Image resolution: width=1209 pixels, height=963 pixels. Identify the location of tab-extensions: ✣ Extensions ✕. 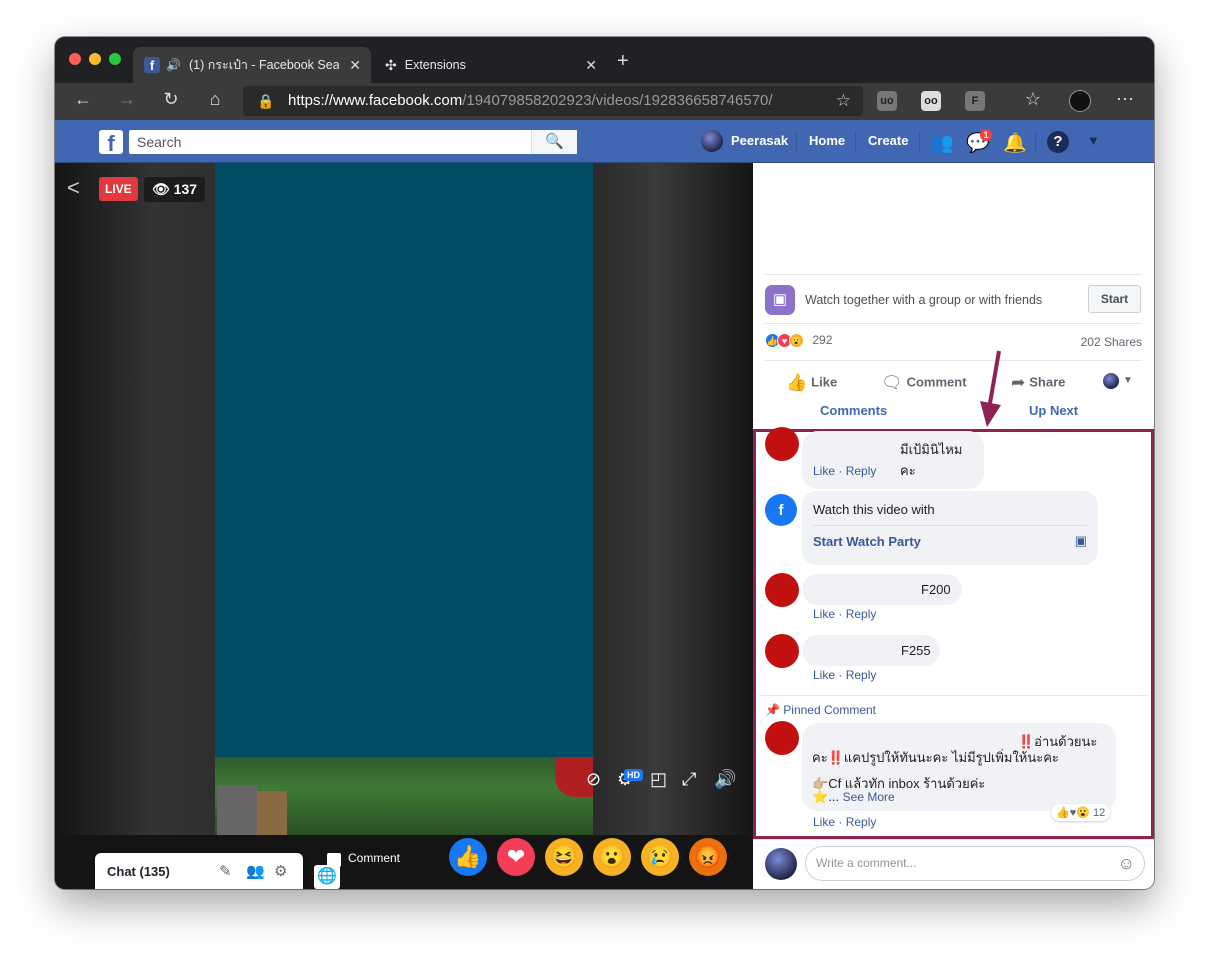
(492, 65).